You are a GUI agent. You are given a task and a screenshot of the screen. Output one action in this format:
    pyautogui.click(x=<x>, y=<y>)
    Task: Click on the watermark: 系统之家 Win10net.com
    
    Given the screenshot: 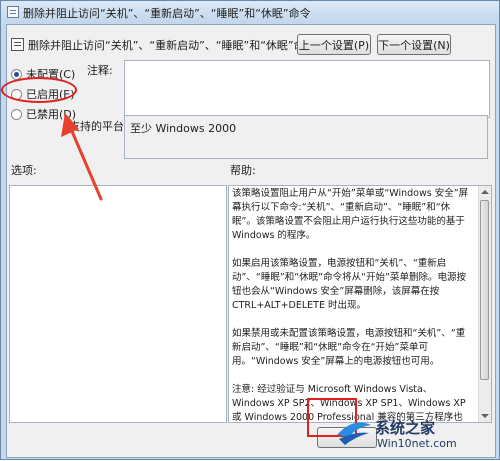 What is the action you would take?
    pyautogui.click(x=415, y=435)
    